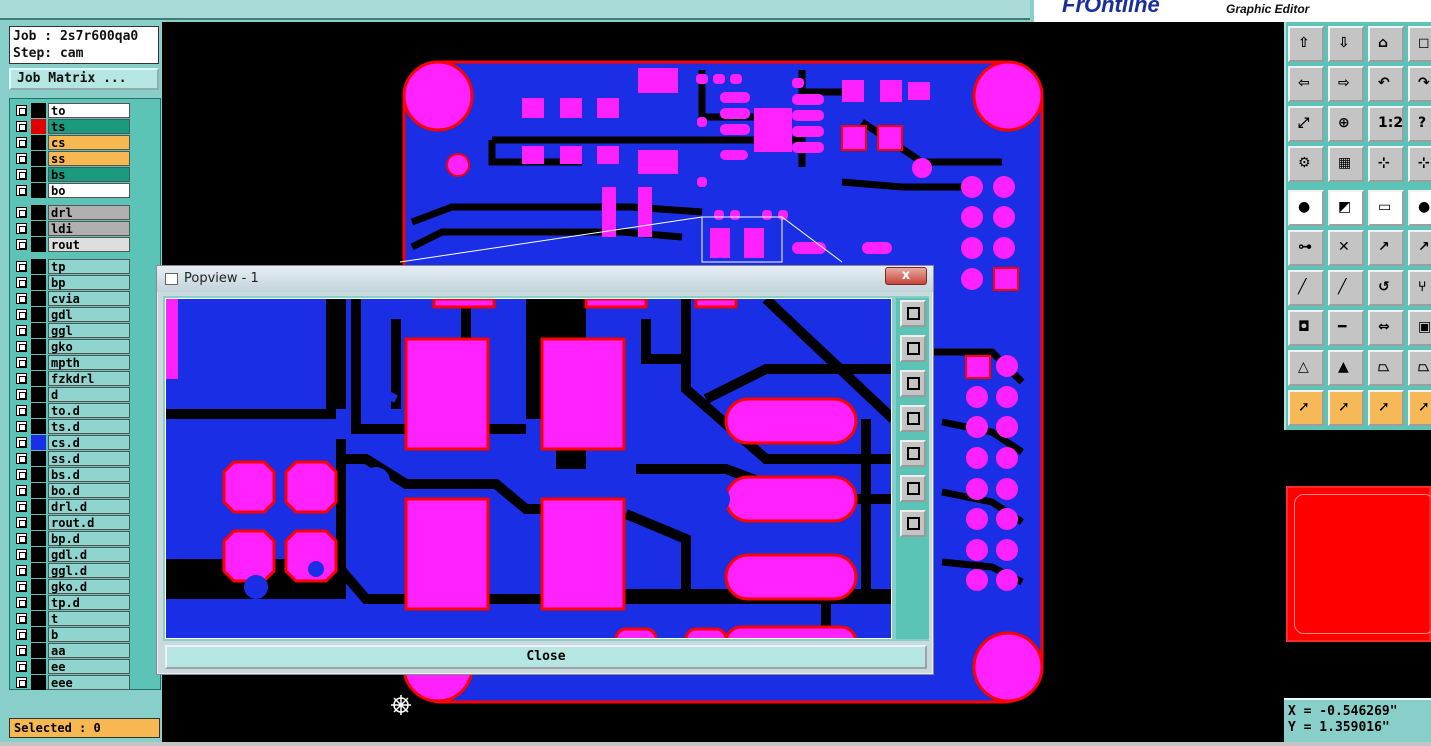  What do you see at coordinates (906, 276) in the screenshot?
I see `window-close-button: x` at bounding box center [906, 276].